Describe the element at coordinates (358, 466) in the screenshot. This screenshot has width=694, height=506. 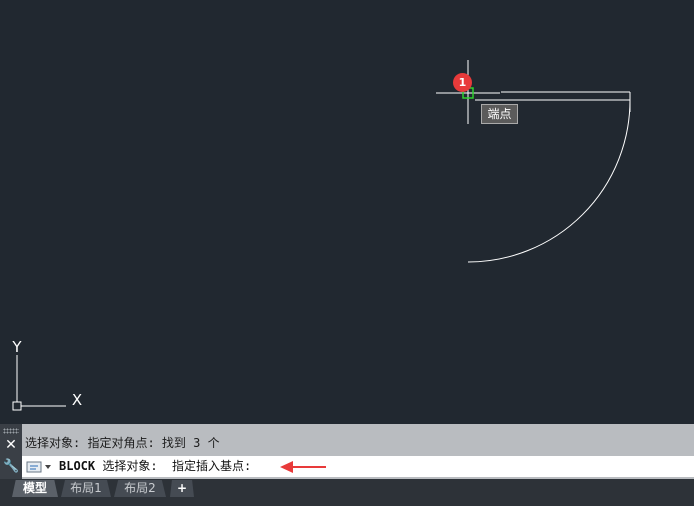
I see `command-input: BLOCK 选择对象: 指定插入基点:` at that location.